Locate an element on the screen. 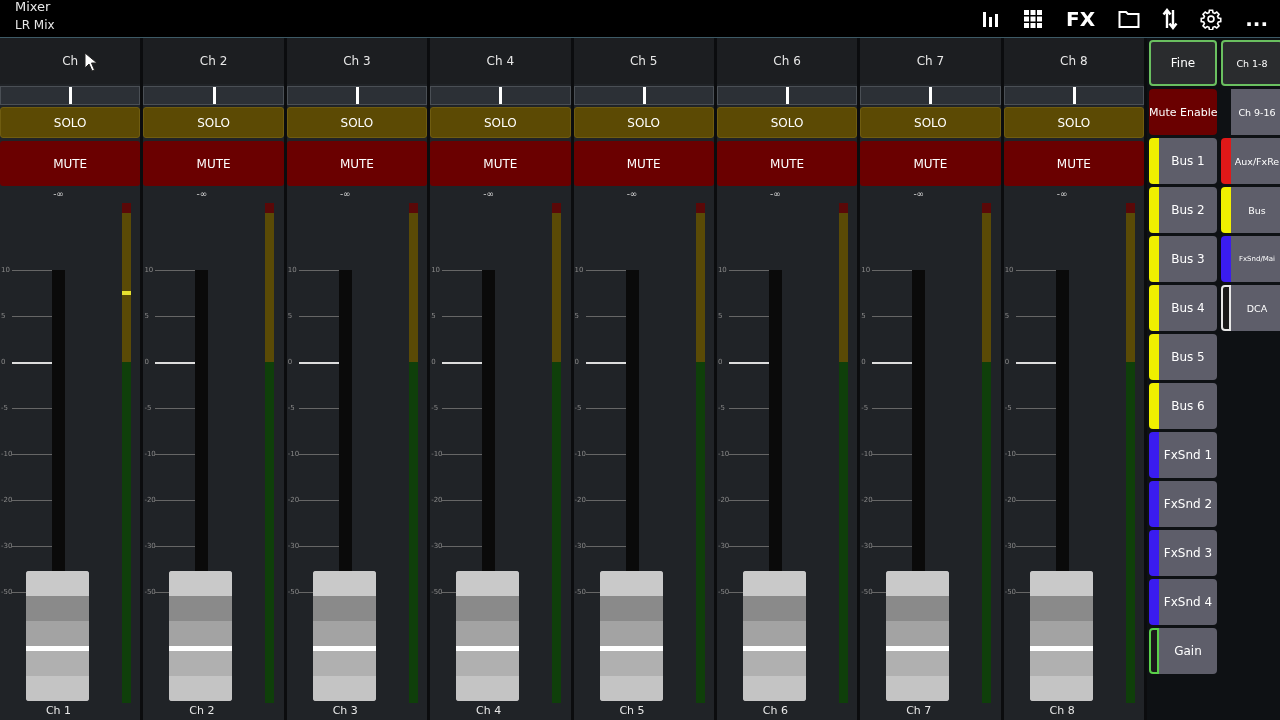 The image size is (1280, 720). channel-label: Ch 1 is located at coordinates (58, 711).